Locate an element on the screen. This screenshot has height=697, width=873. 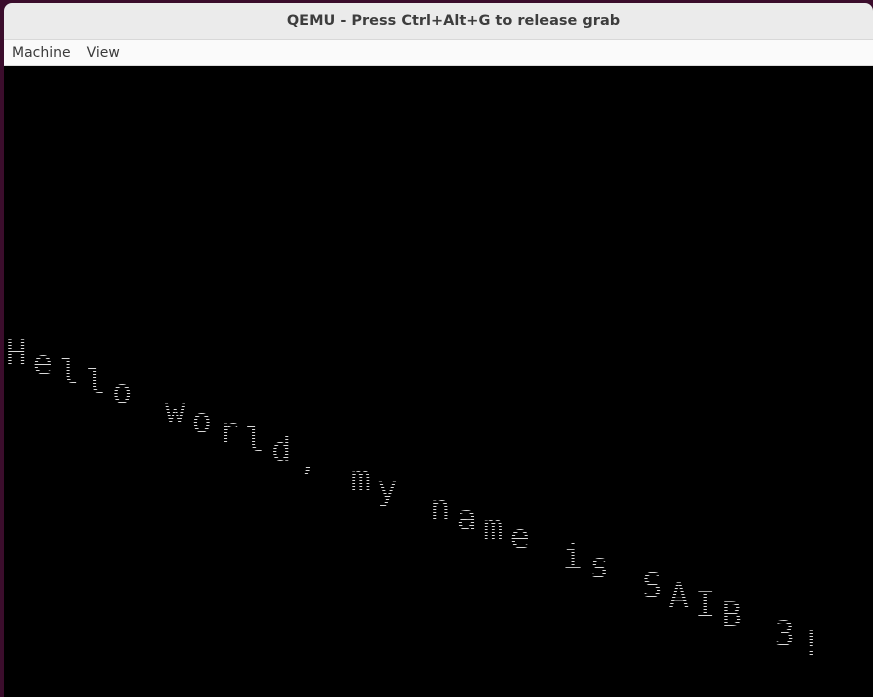
guest-char: y is located at coordinates (387, 488).